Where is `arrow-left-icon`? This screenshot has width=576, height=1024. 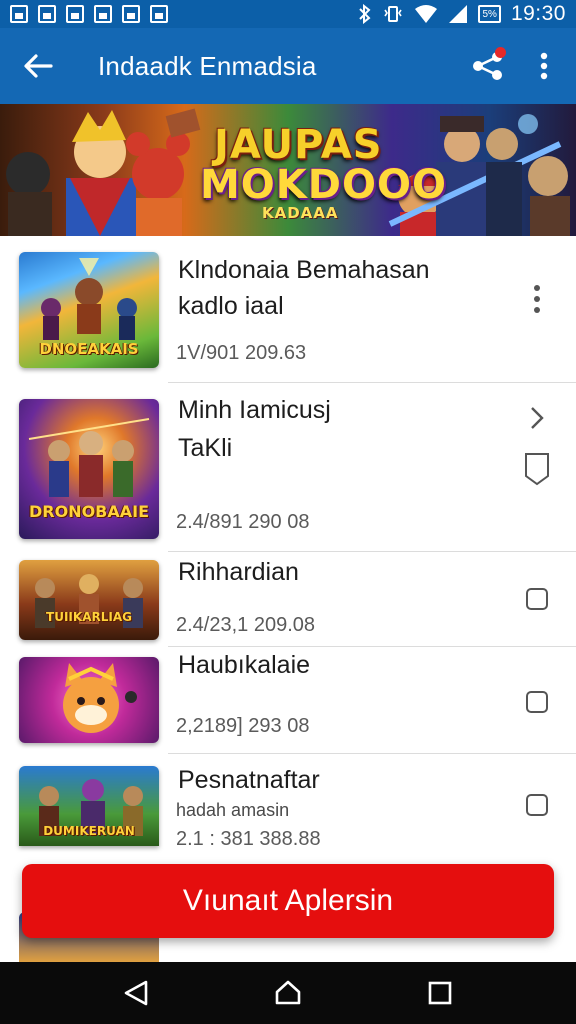 arrow-left-icon is located at coordinates (38, 66).